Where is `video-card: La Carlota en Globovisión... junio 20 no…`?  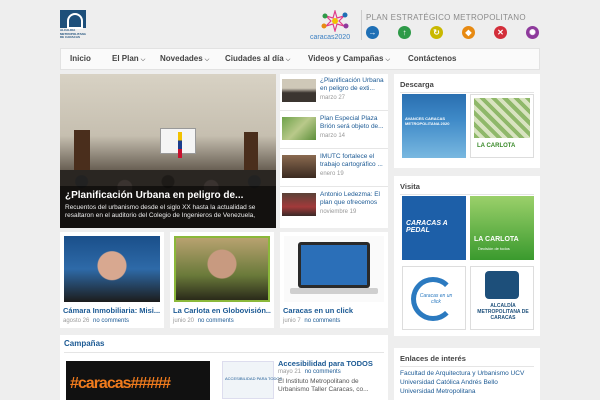 video-card: La Carlota en Globovisión... junio 20 no… is located at coordinates (222, 280).